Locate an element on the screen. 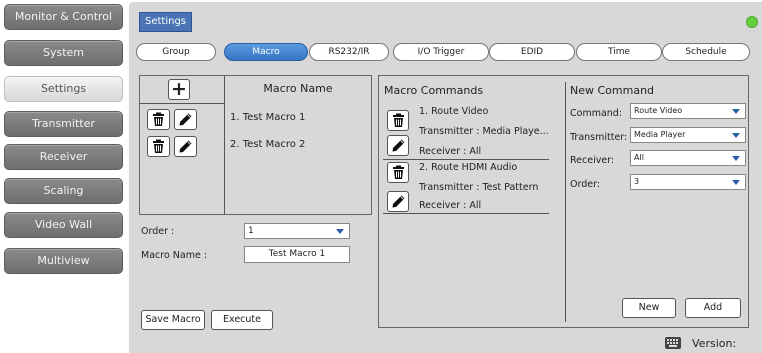 Image resolution: width=762 pixels, height=353 pixels. order-select: 1 is located at coordinates (297, 231).